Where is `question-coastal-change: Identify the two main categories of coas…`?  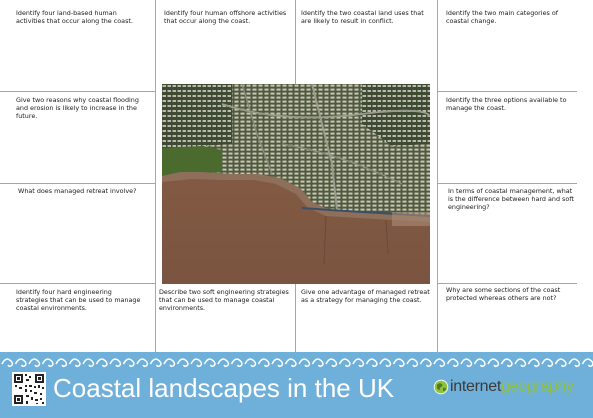 question-coastal-change: Identify the two main categories of coas… is located at coordinates (502, 17).